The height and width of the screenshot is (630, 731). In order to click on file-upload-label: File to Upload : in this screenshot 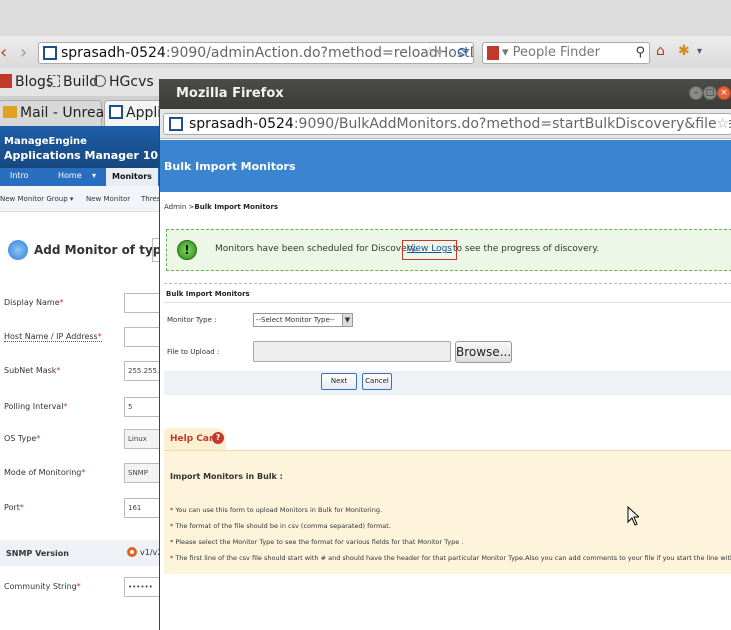, I will do `click(193, 352)`.